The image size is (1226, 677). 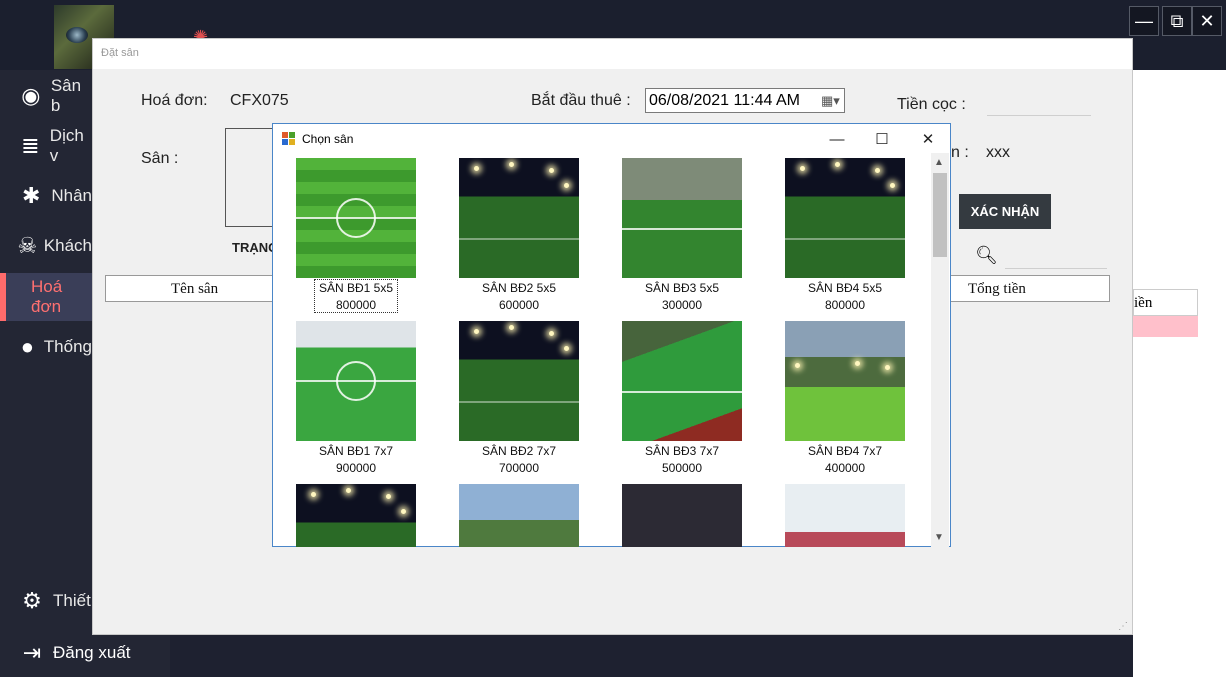 What do you see at coordinates (519, 451) in the screenshot?
I see `field-name: SÂN BĐ2 7x7` at bounding box center [519, 451].